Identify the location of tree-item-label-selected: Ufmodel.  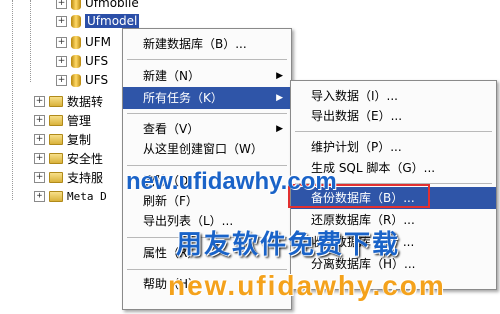
(112, 21).